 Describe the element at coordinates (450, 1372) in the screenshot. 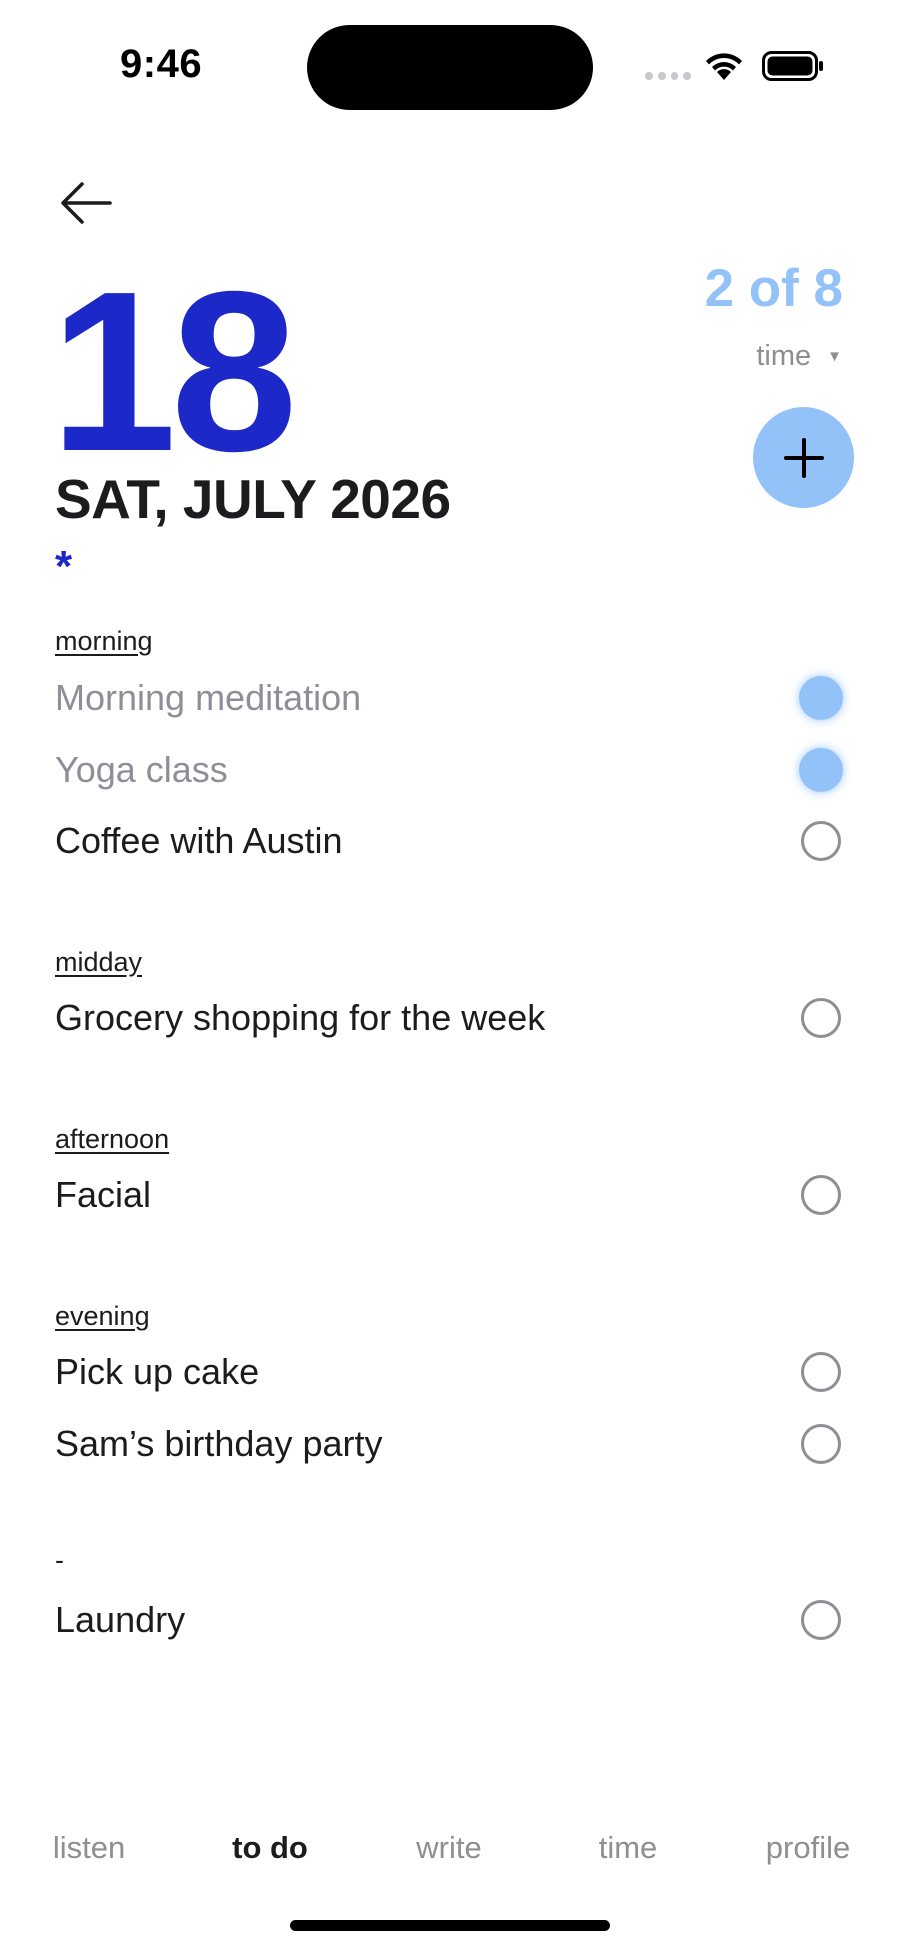

I see `task-row: Pick up cake` at that location.